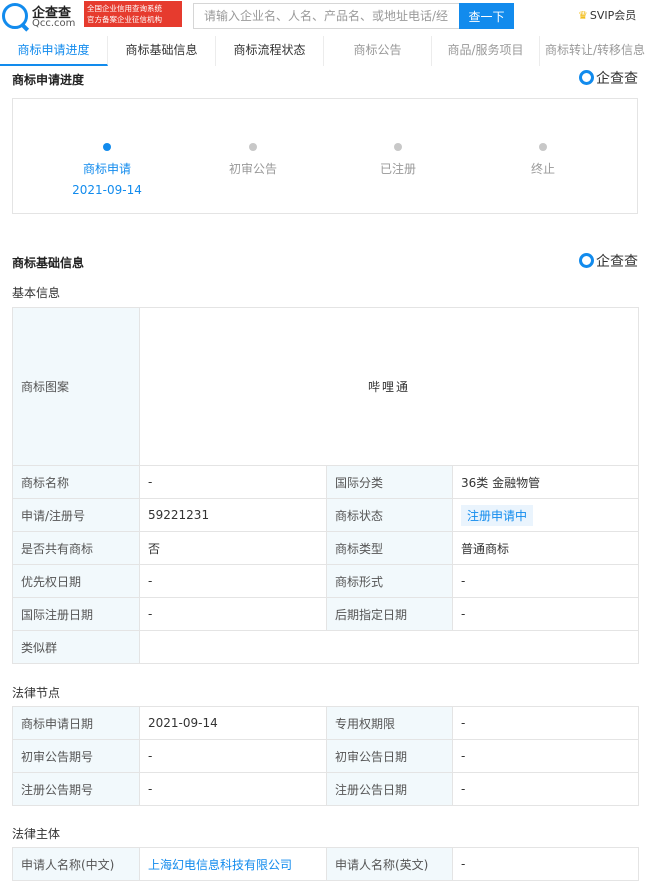 This screenshot has width=650, height=881. What do you see at coordinates (583, 15) in the screenshot?
I see `crown-icon: ♛` at bounding box center [583, 15].